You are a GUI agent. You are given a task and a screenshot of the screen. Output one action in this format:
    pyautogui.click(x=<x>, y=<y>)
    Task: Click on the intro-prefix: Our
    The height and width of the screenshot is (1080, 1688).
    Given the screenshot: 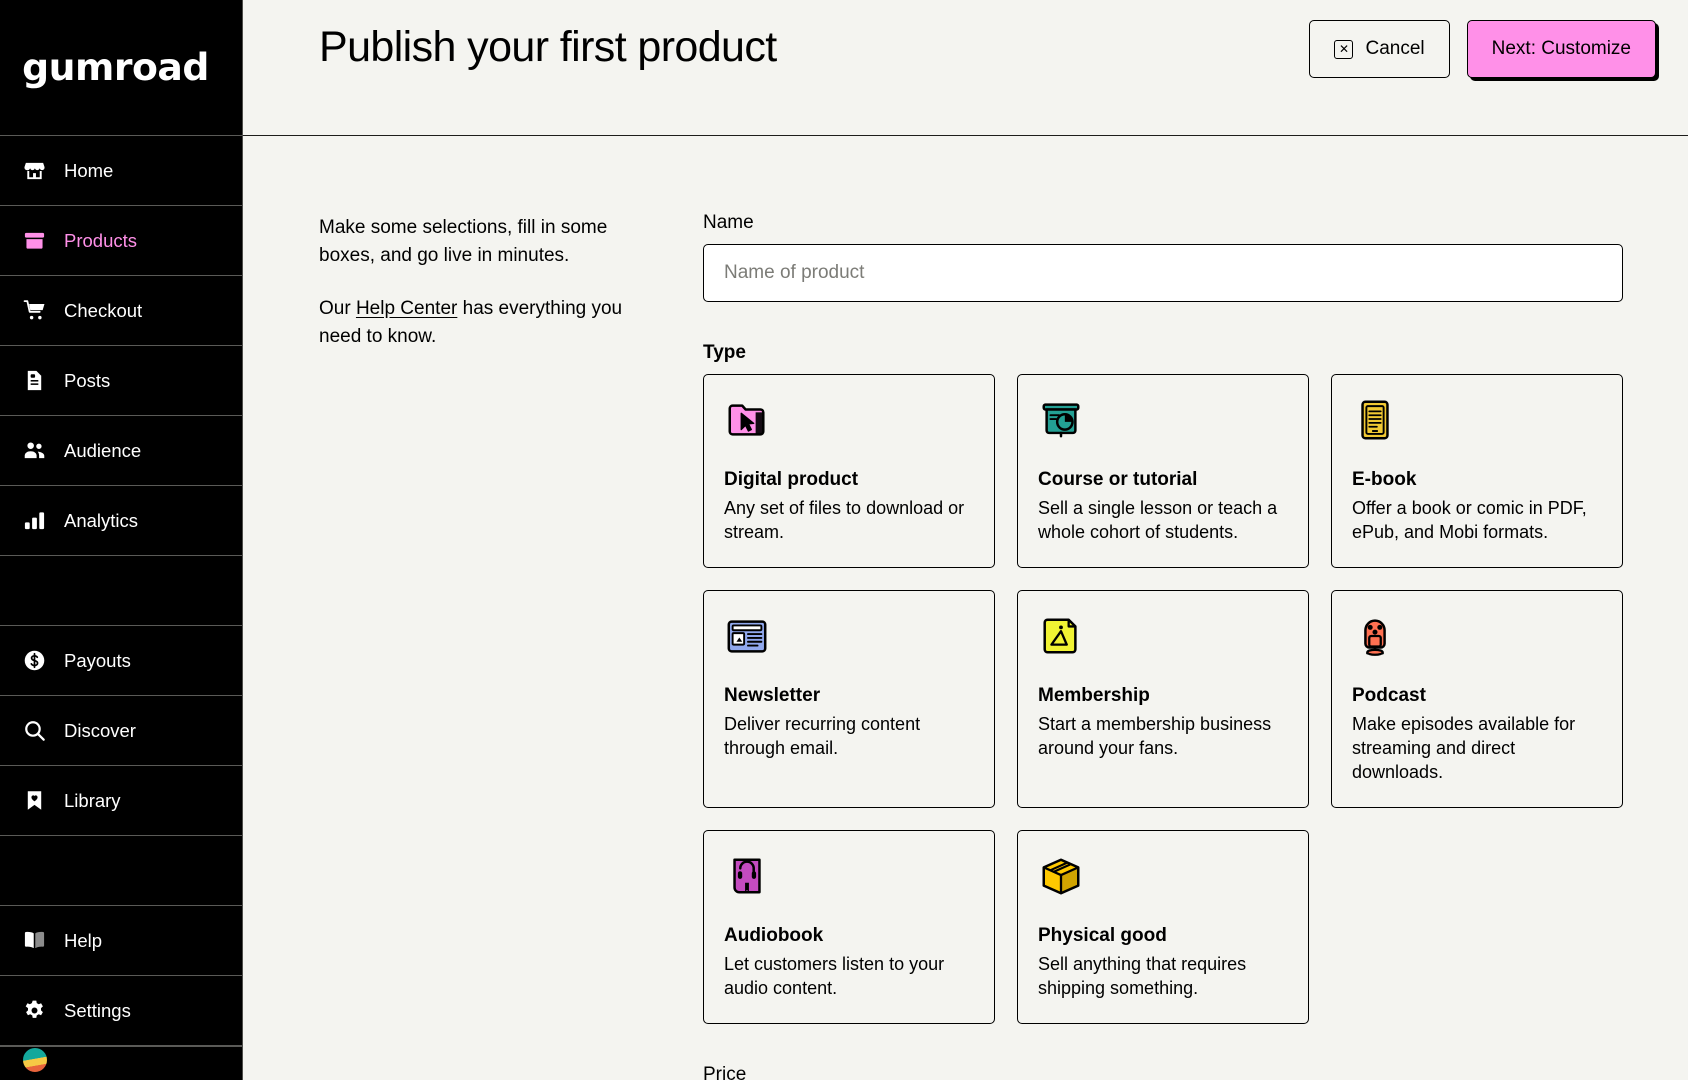 What is the action you would take?
    pyautogui.click(x=337, y=309)
    